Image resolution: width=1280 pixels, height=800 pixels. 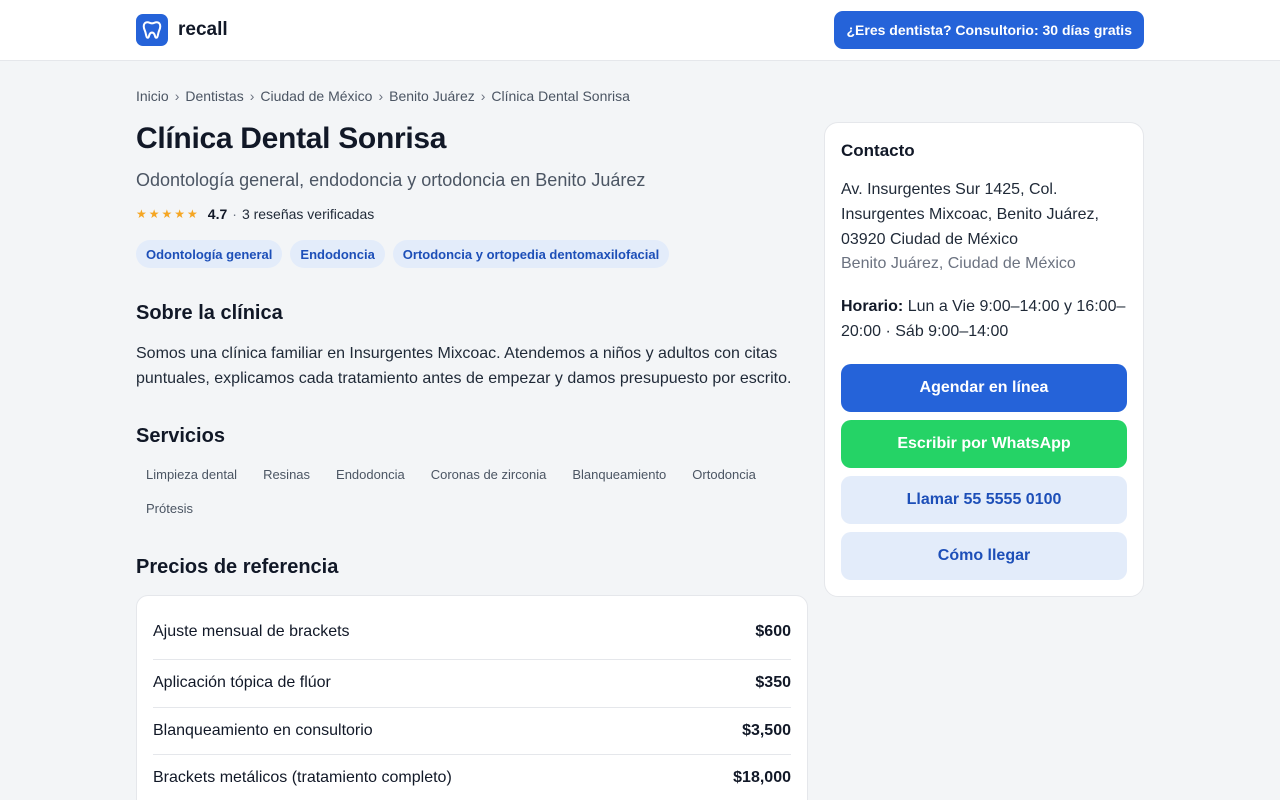 I want to click on service-item: Limpieza dental, so click(x=192, y=474).